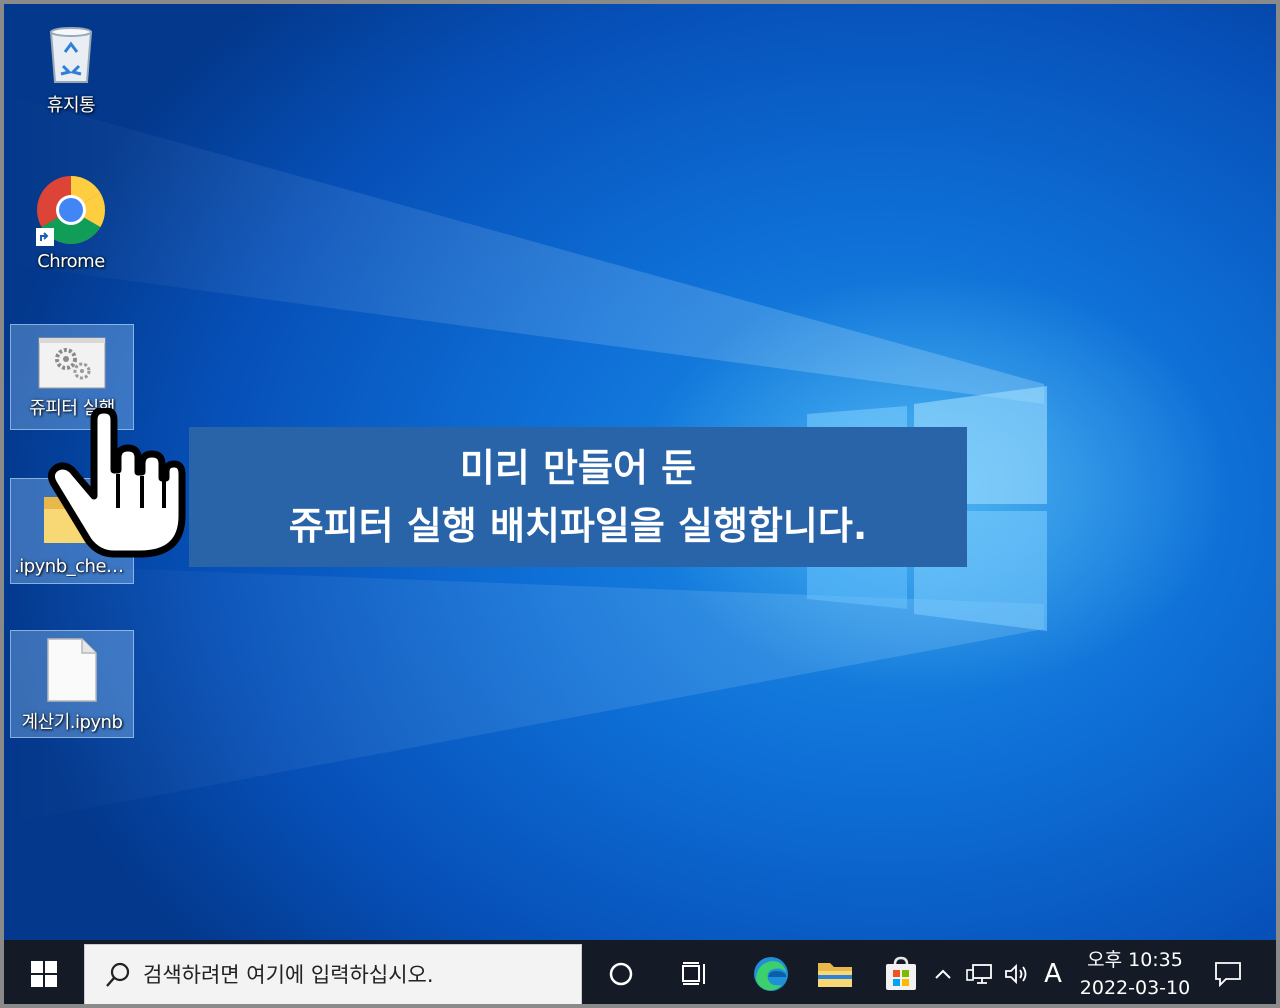 Image resolution: width=1280 pixels, height=1008 pixels. I want to click on desktop-icon-chrome: Chrome, so click(71, 223).